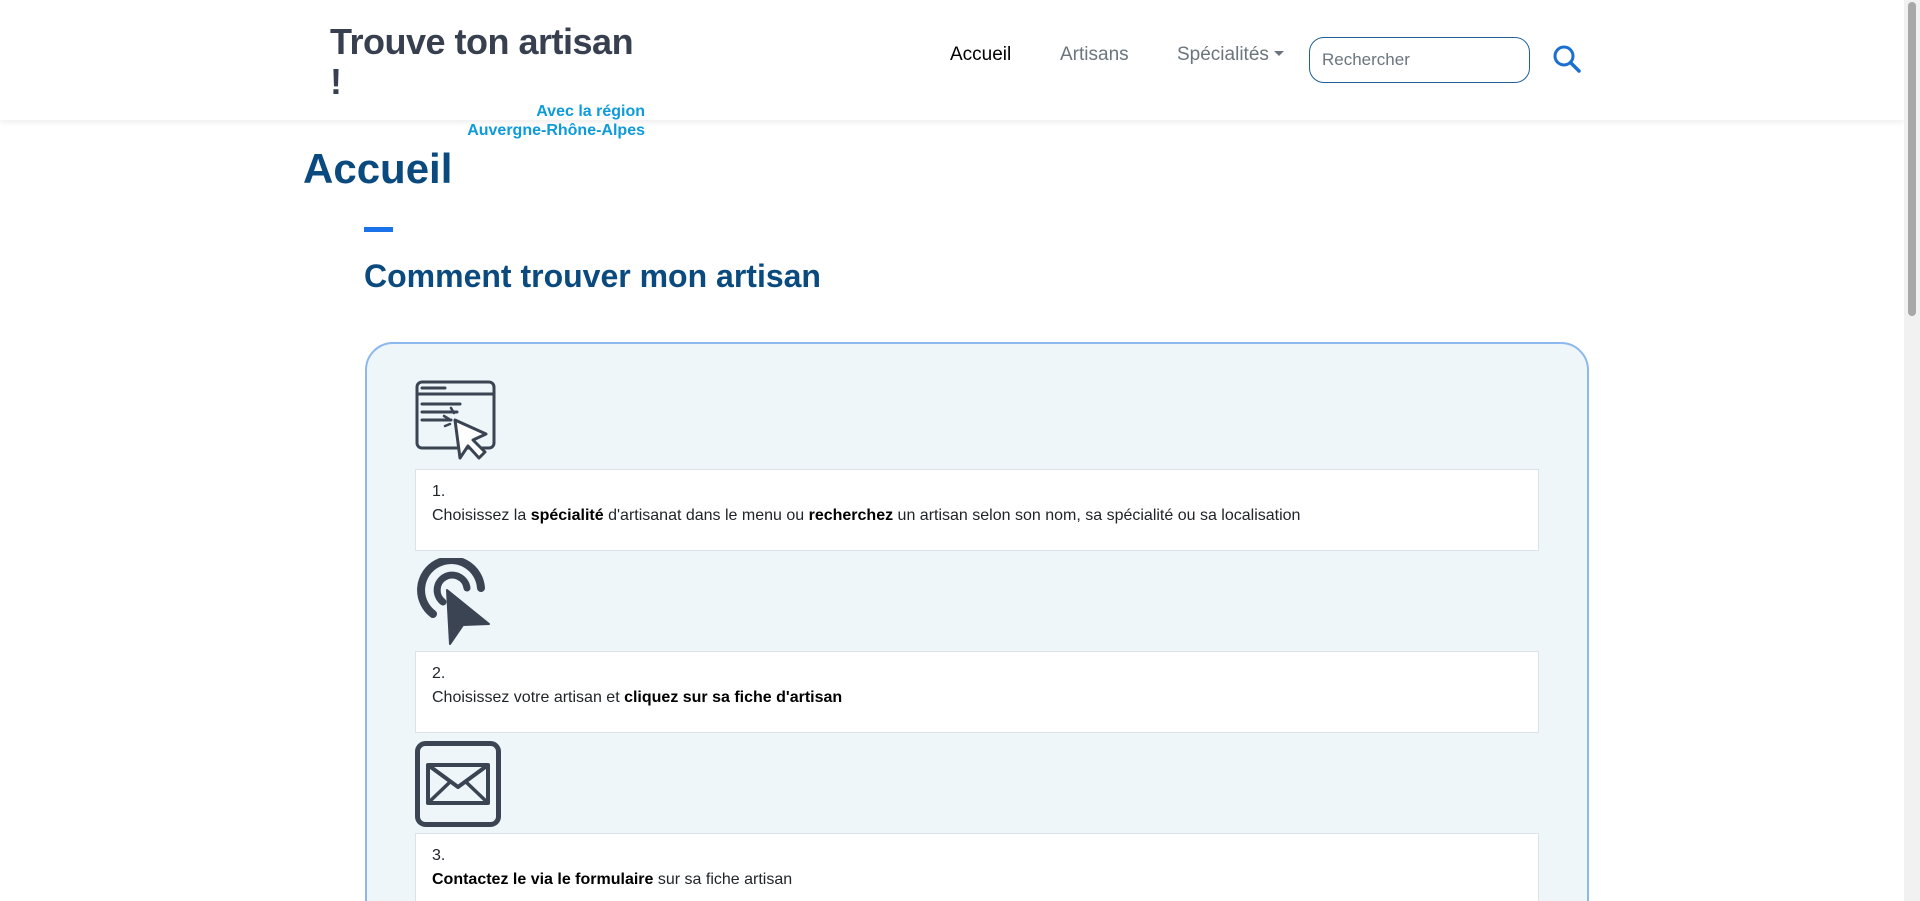 The width and height of the screenshot is (1920, 901). I want to click on browser-click-icon, so click(456, 422).